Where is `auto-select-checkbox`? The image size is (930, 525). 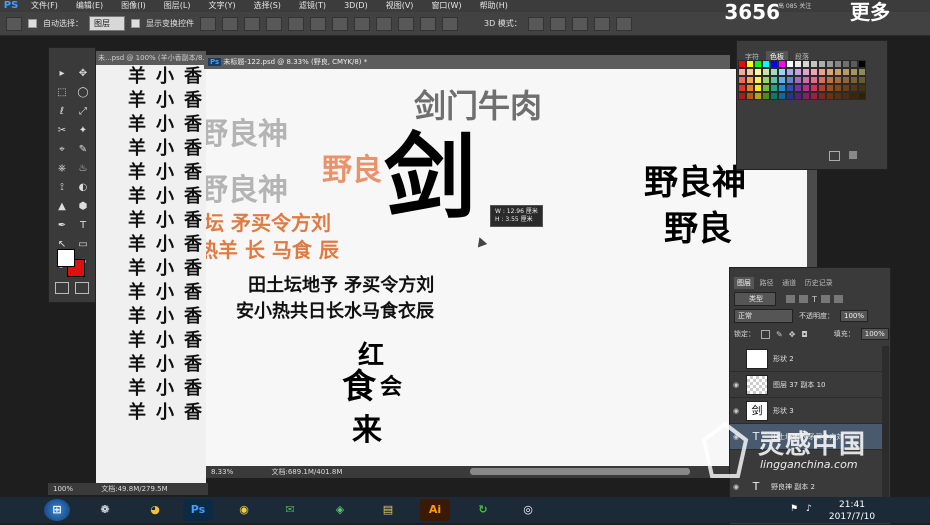
auto-select-checkbox is located at coordinates (32, 23).